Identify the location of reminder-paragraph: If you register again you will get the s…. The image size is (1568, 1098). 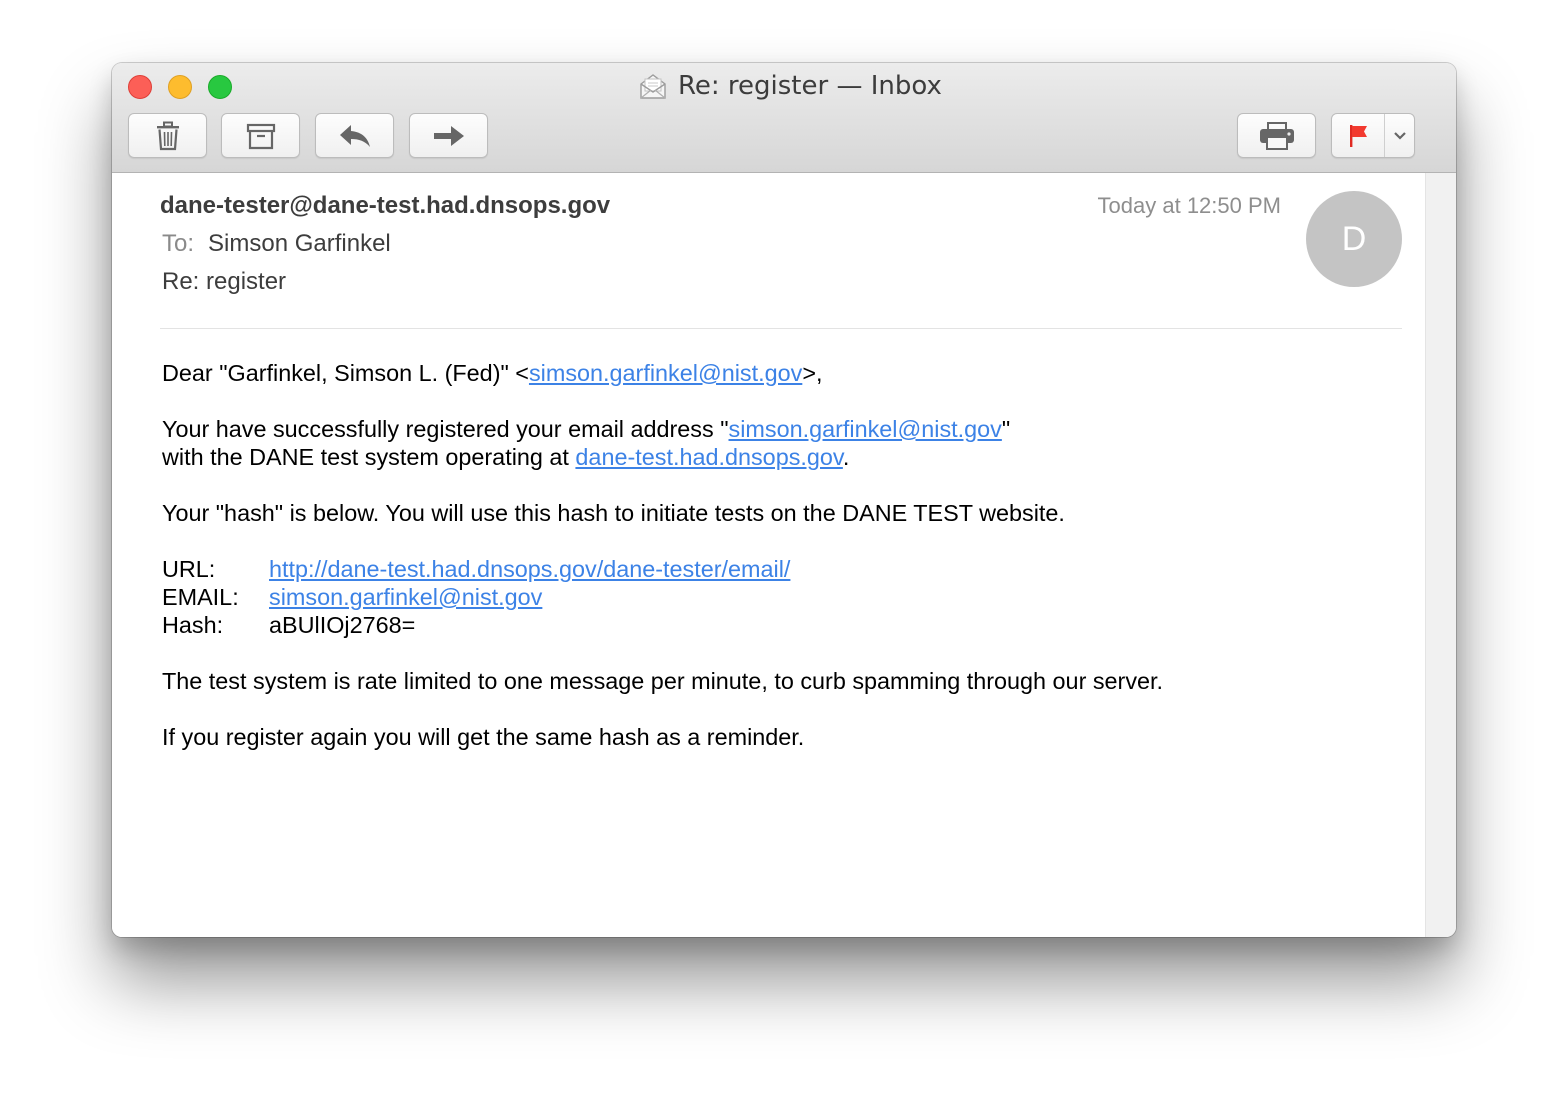
(483, 737).